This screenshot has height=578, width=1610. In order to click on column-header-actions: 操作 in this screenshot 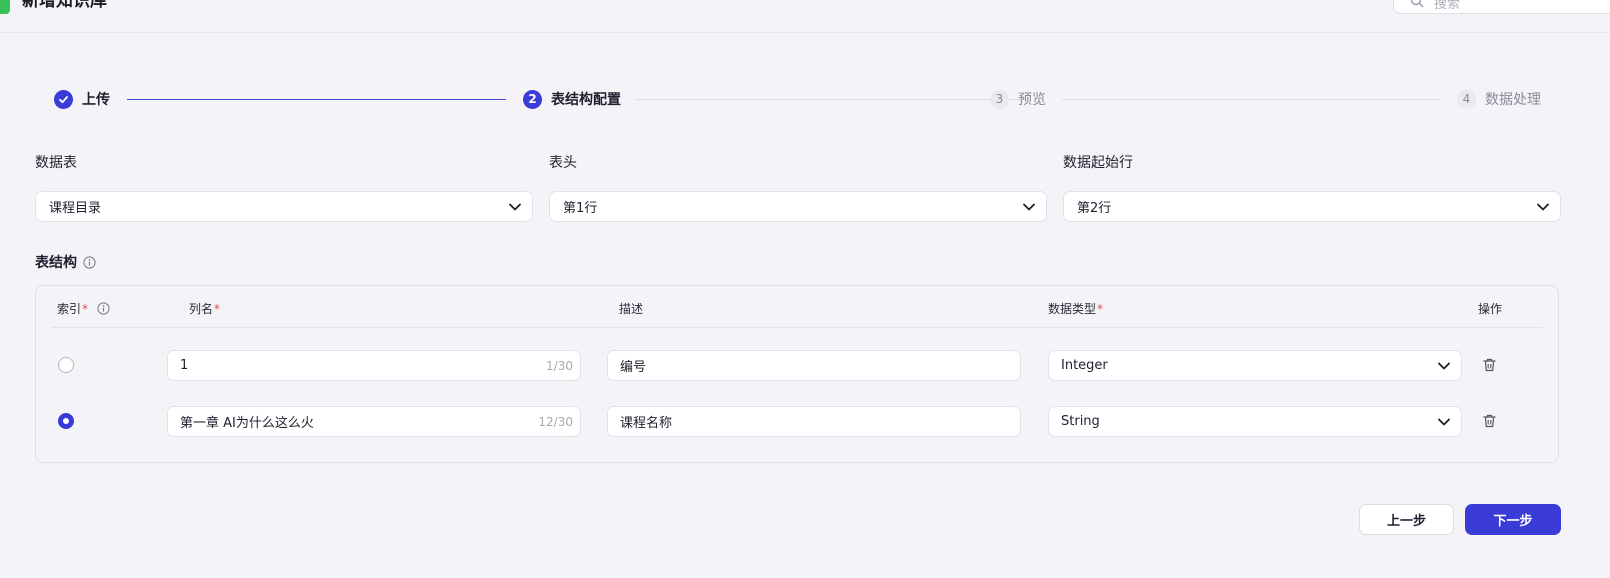, I will do `click(1490, 308)`.